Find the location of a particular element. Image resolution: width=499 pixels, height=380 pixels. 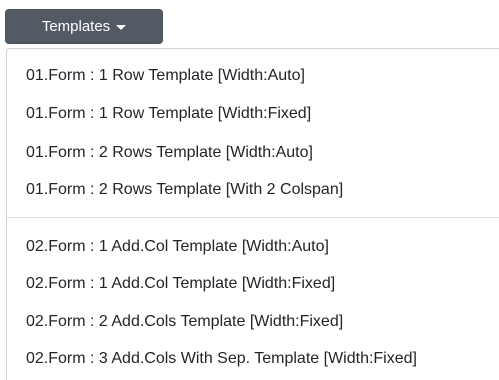

menu-item: 01.Form : 1 Row Template [Width:Fixed] is located at coordinates (168, 114).